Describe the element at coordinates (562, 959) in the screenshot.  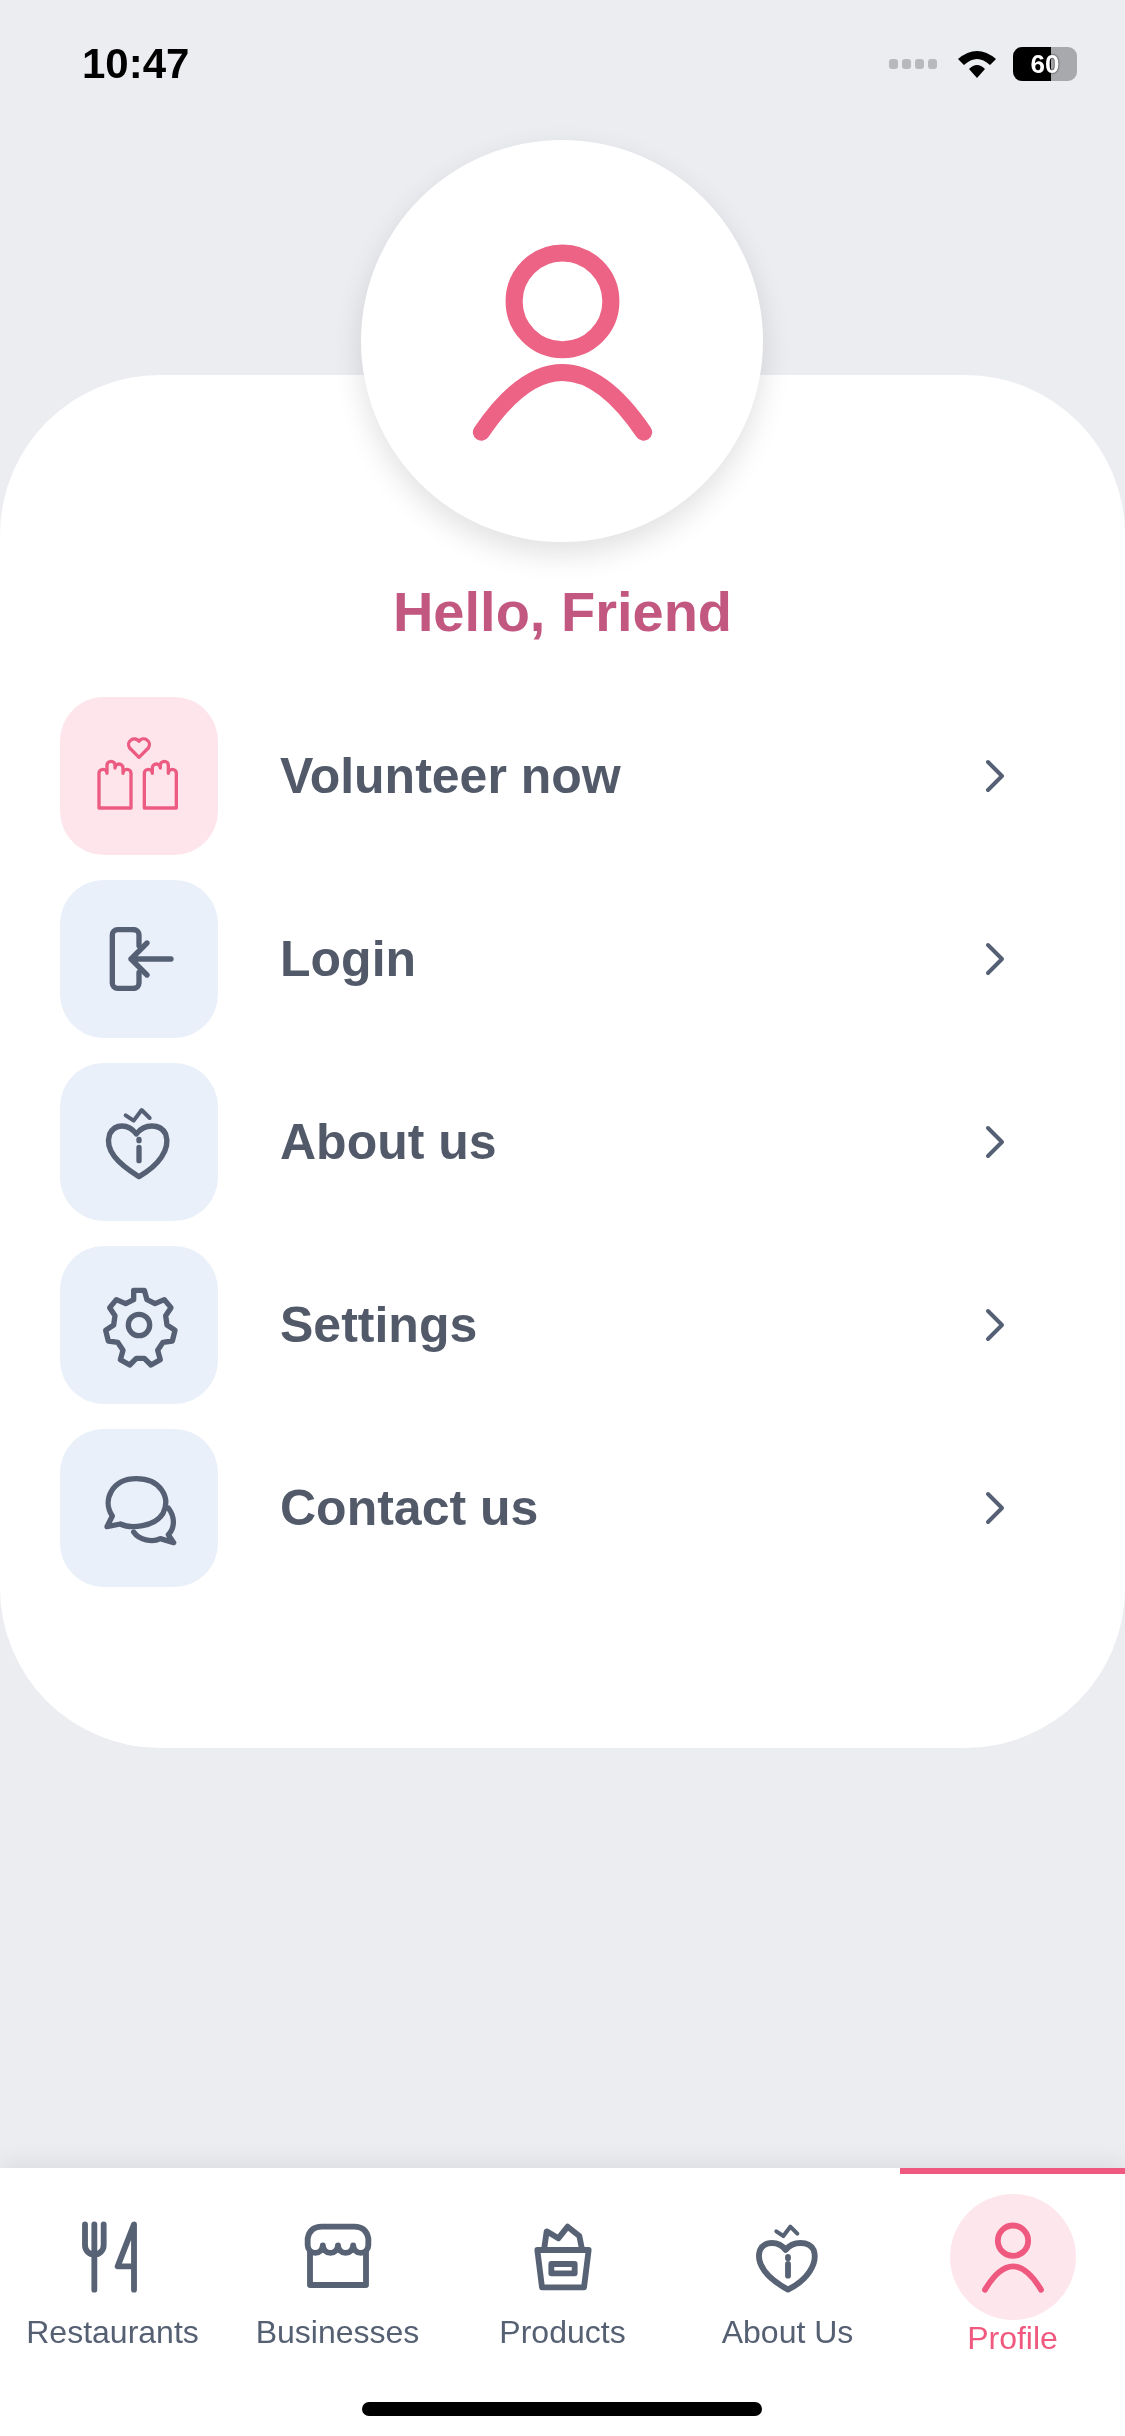
I see `menu-item: Login` at that location.